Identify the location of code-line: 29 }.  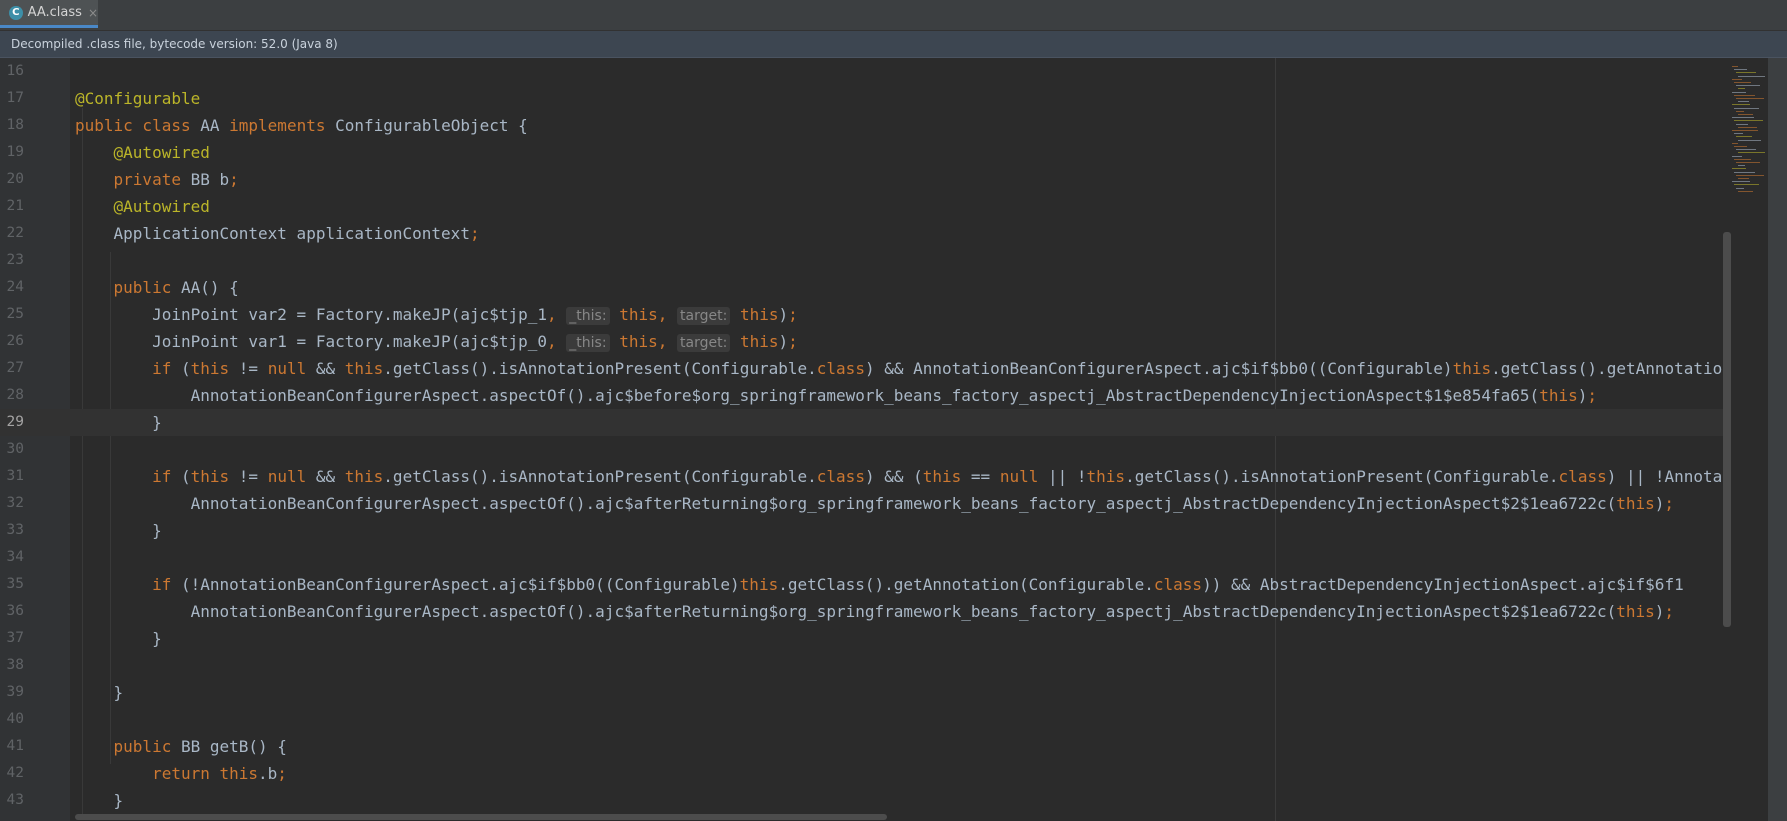
(865, 422).